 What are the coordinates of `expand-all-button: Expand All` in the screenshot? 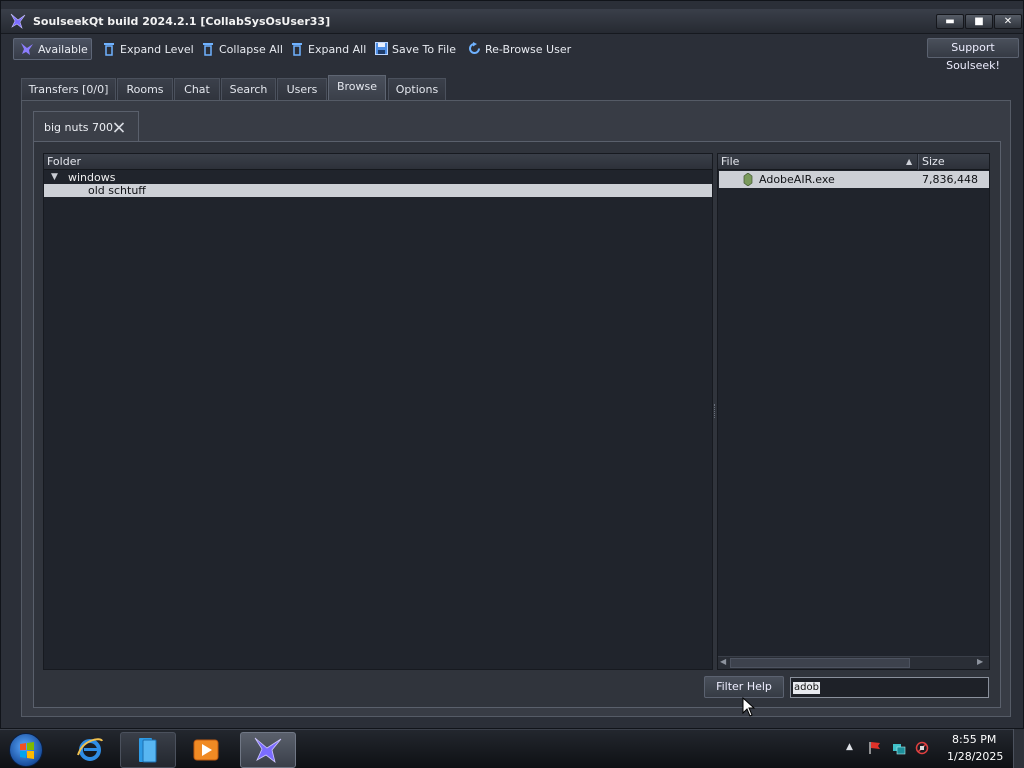 It's located at (328, 49).